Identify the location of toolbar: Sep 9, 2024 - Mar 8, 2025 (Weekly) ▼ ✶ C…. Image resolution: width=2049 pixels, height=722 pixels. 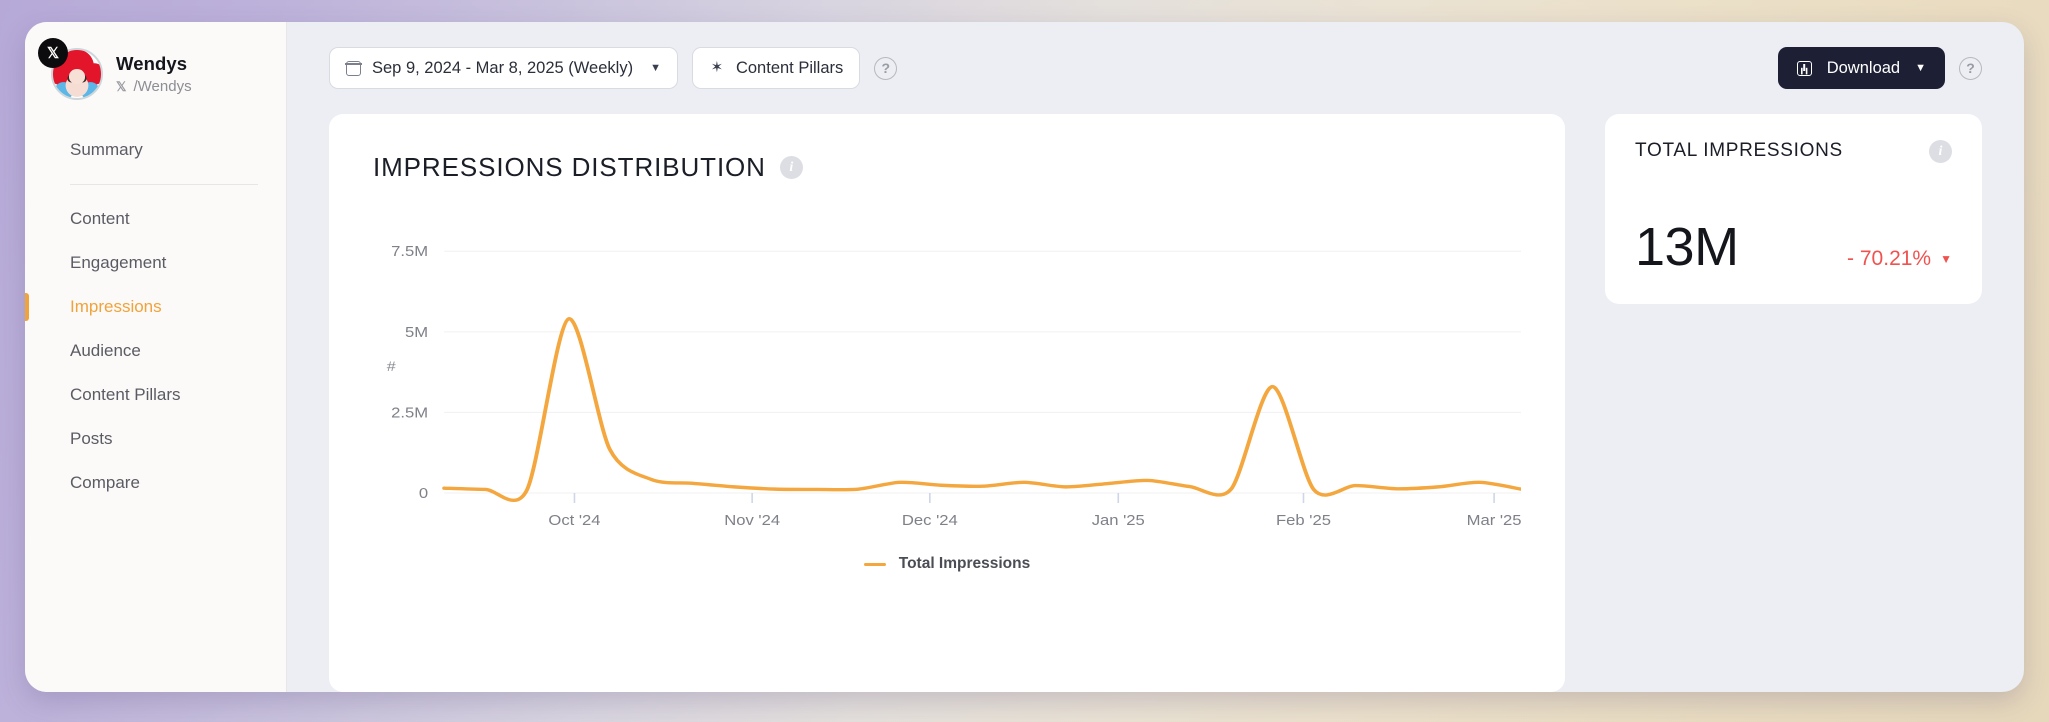
(1155, 68).